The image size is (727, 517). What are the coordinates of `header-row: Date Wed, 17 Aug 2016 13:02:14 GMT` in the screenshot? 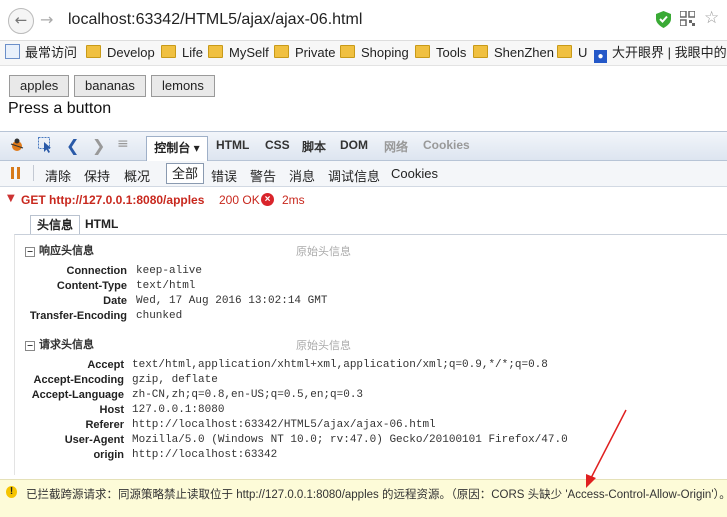 It's located at (370, 302).